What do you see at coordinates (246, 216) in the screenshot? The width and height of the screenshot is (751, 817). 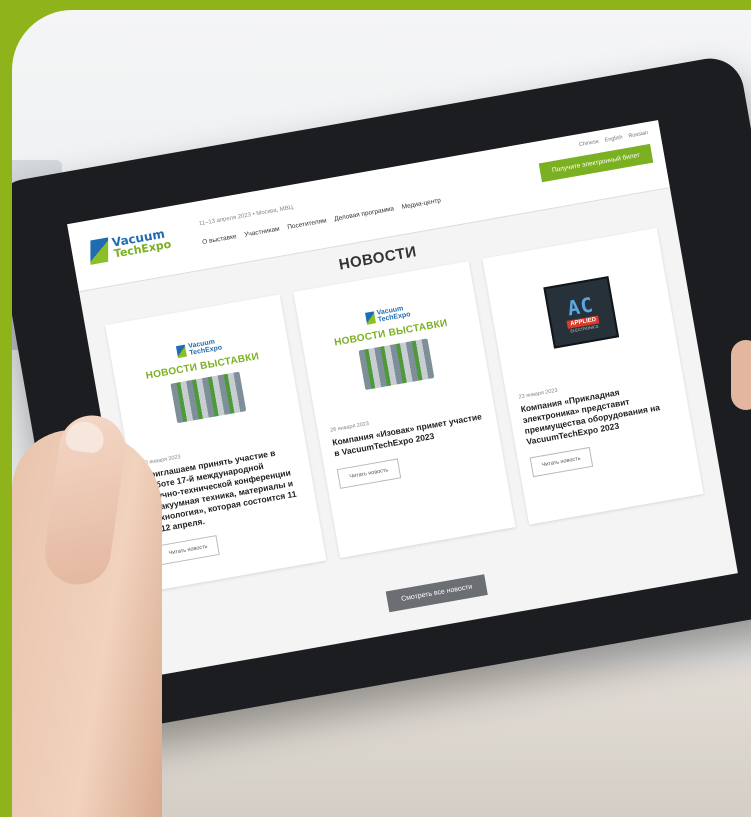 I see `event-date: 11–13 апреля 2023 • Москва, МВЦ` at bounding box center [246, 216].